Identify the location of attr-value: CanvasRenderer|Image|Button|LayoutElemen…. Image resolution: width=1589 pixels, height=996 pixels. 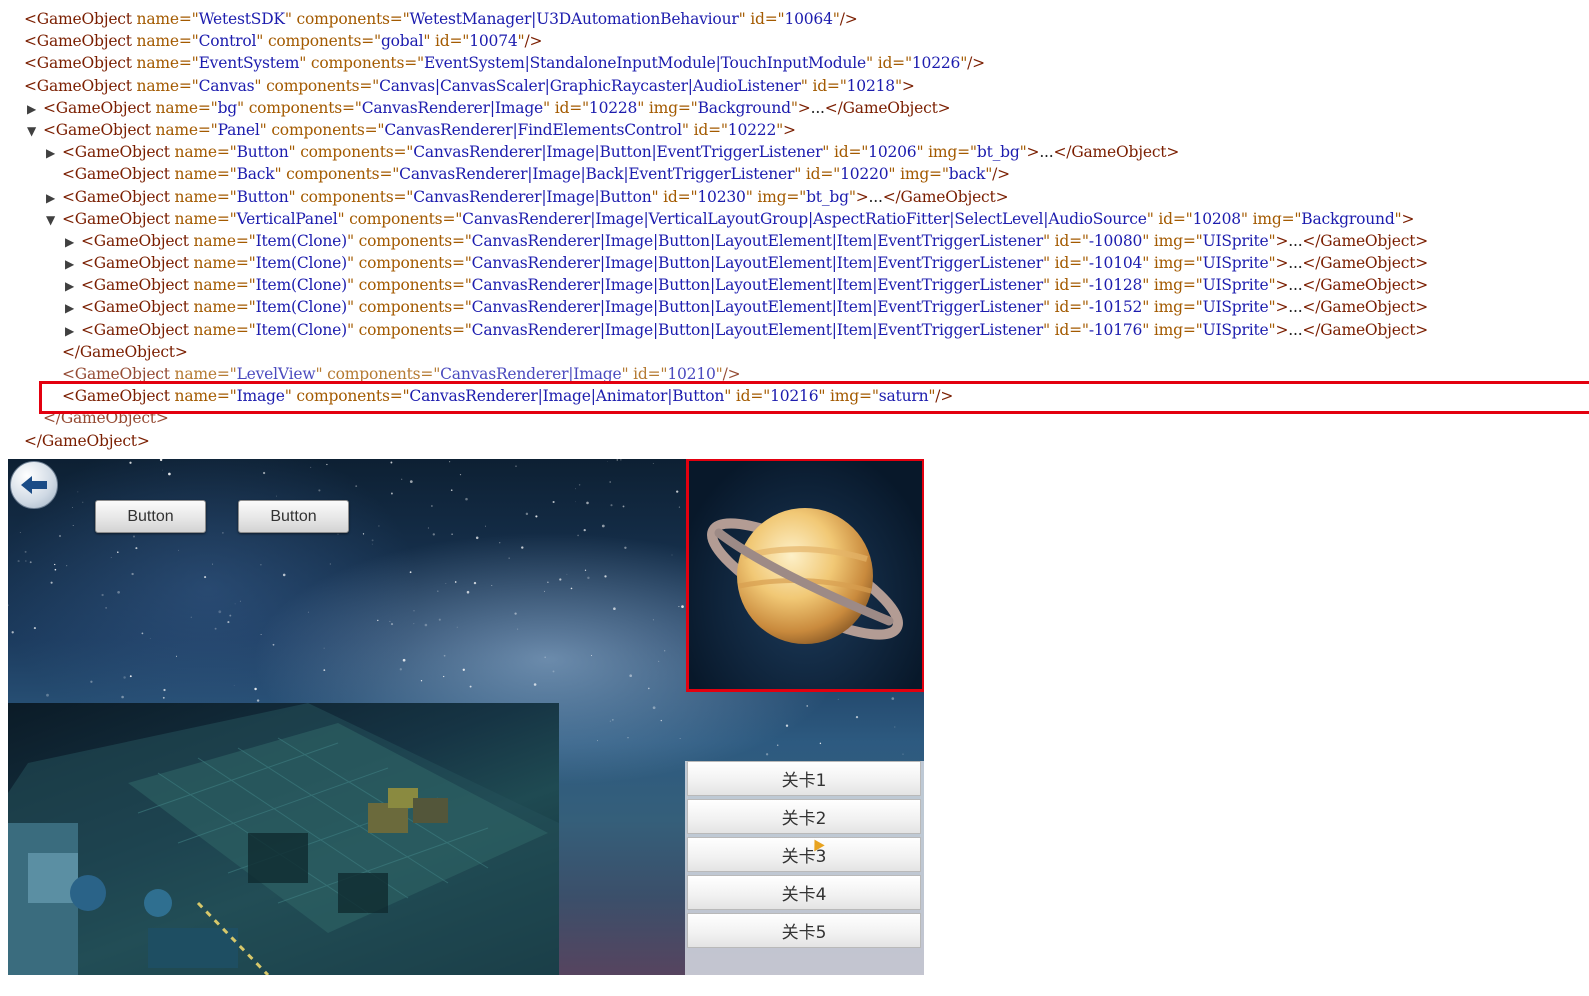
(757, 307).